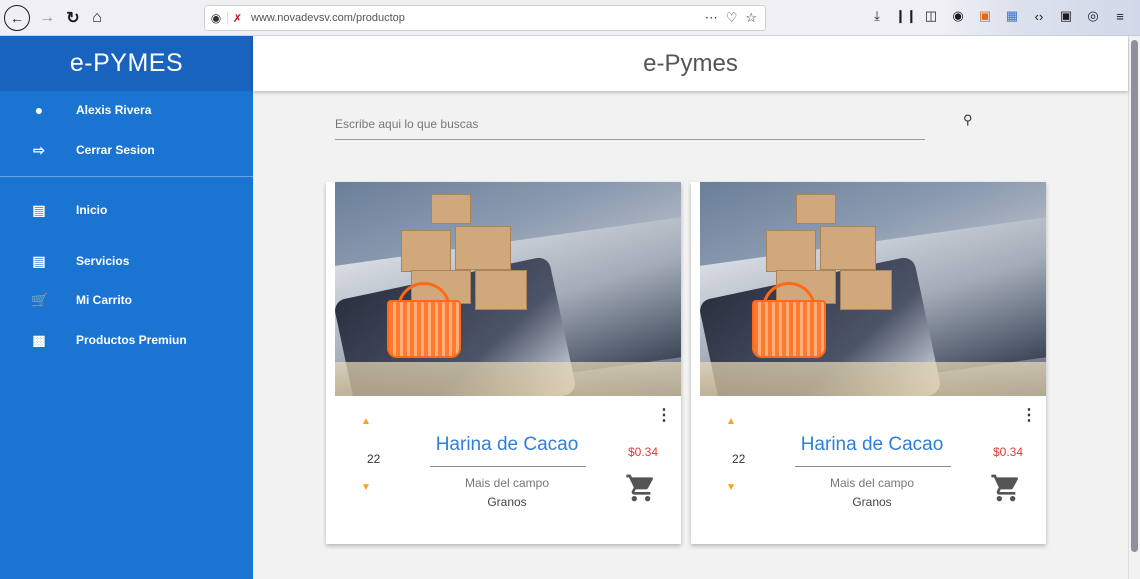  I want to click on sidebar-item-productos-premiun: ▩ Productos Premiun, so click(126, 340).